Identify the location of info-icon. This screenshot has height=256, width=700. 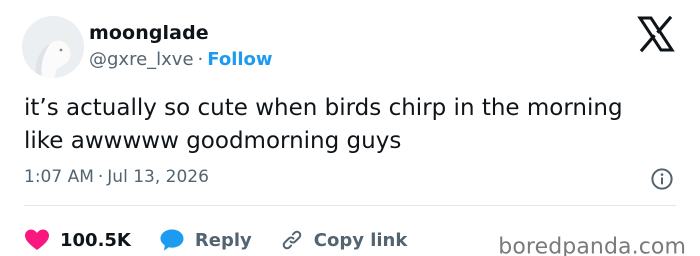
(662, 179).